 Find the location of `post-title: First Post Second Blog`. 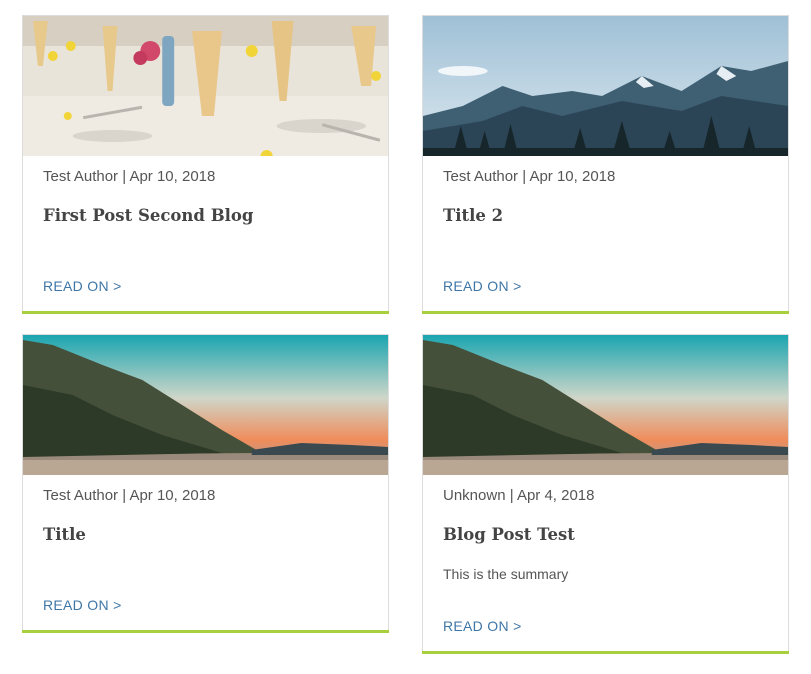

post-title: First Post Second Blog is located at coordinates (148, 215).